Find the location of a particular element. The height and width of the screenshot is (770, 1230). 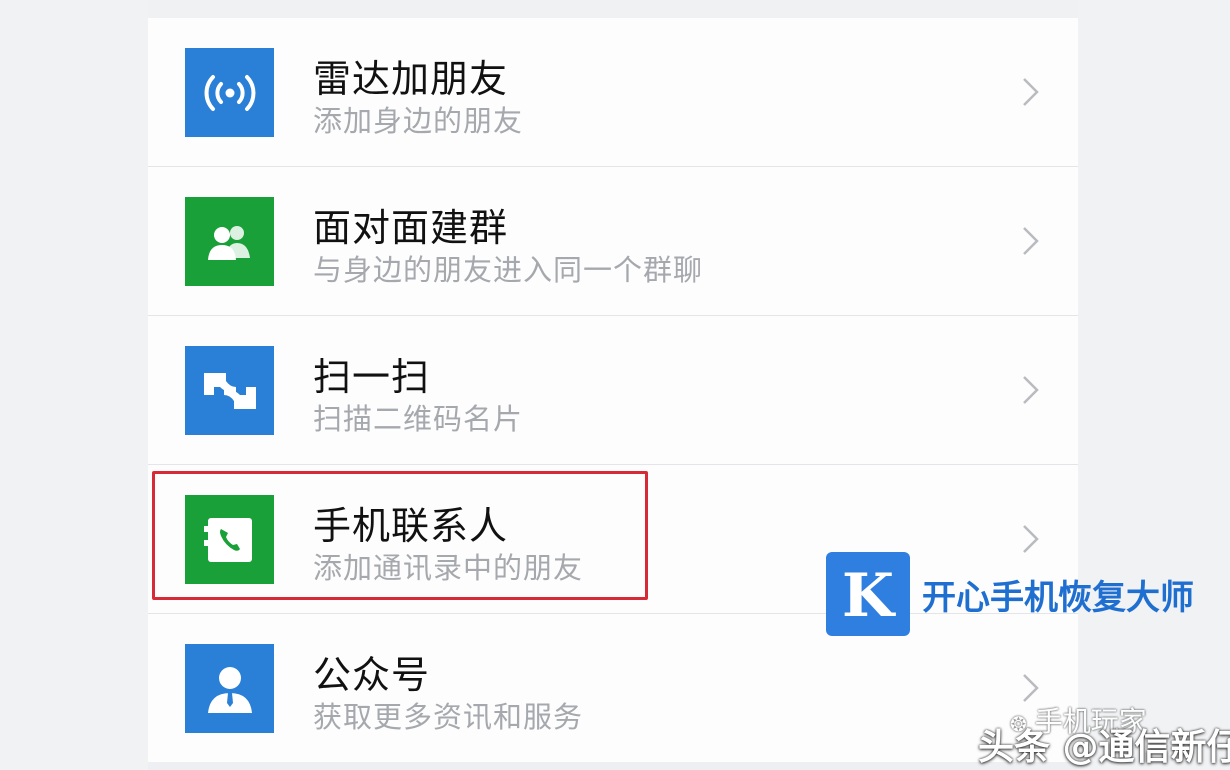

list-item-radar: 雷达加朋友 添加身边的朋友 is located at coordinates (613, 92).